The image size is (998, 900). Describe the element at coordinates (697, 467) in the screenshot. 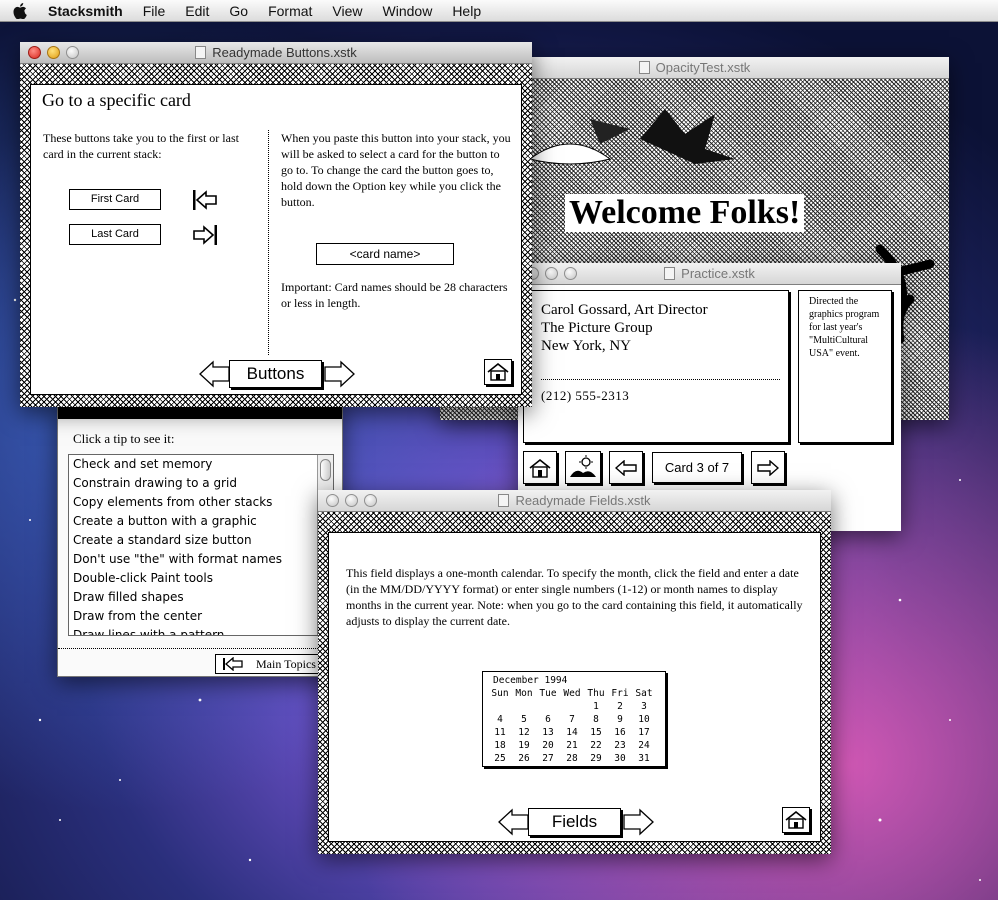

I see `card-counter: Card 3 of 7` at that location.